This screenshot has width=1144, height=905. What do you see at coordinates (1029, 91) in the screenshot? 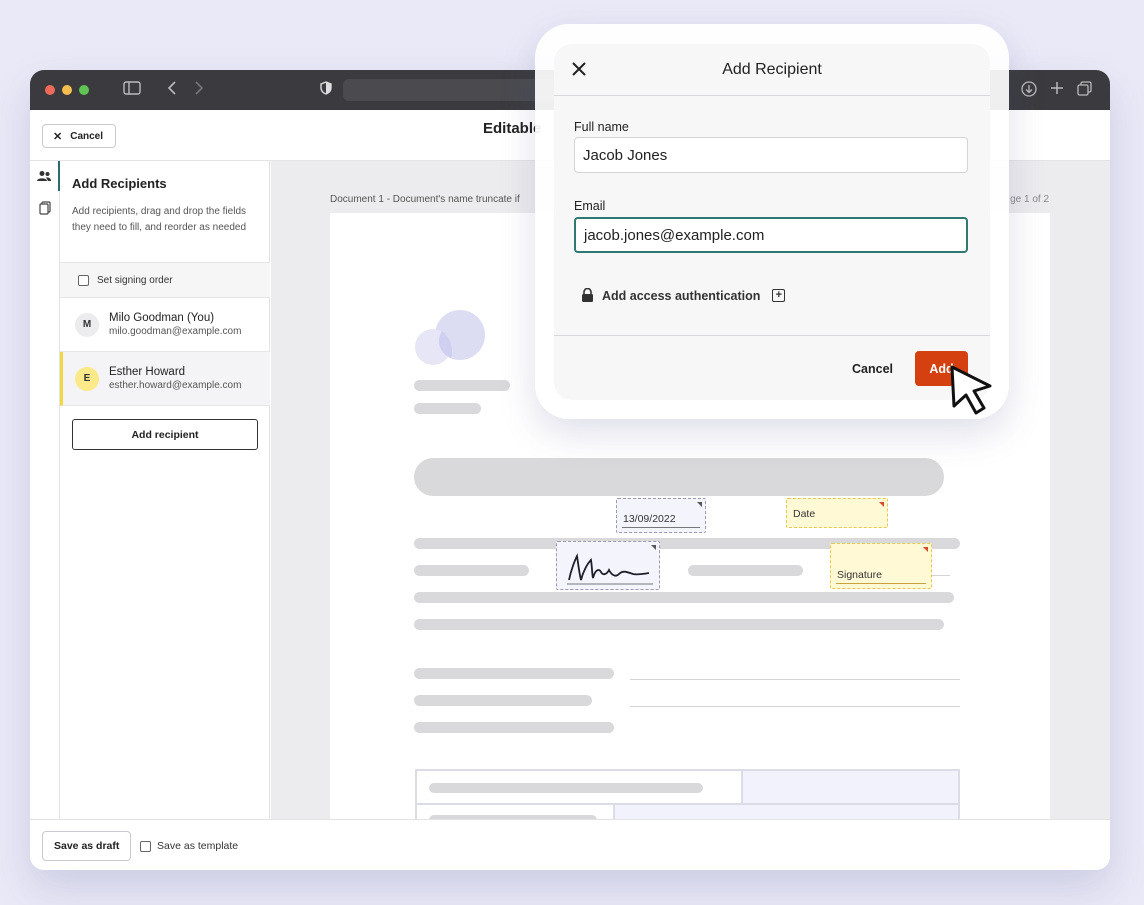
I see `download-icon` at bounding box center [1029, 91].